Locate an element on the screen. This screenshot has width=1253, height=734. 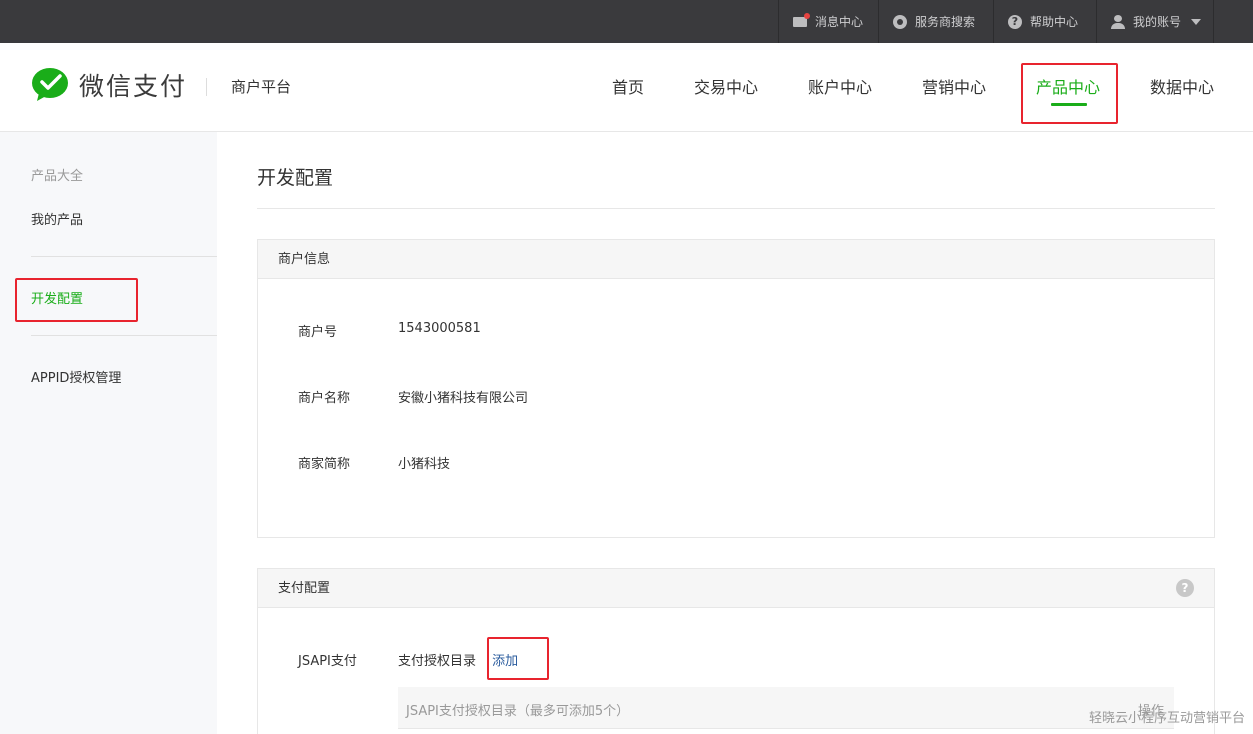
sidebar-item-my-products: 我的产品 is located at coordinates (57, 218).